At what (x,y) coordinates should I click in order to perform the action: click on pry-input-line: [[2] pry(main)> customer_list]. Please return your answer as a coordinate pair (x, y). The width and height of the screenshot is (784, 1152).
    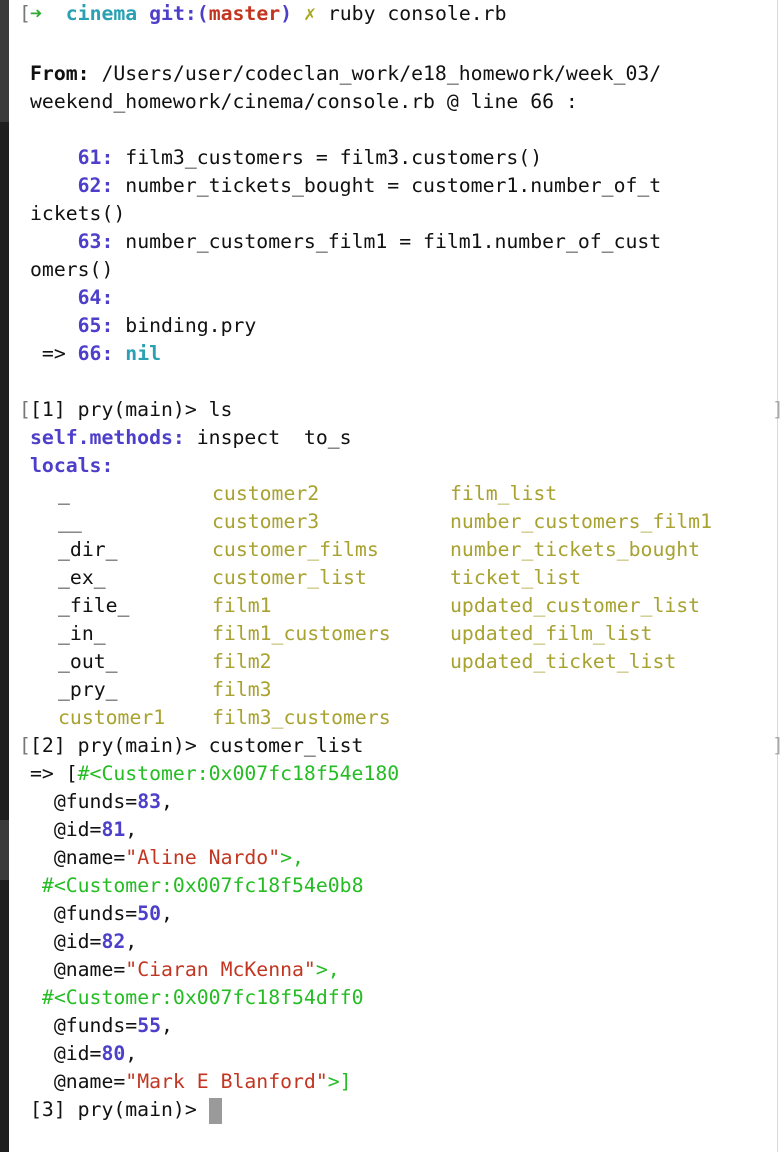
    Looking at the image, I should click on (401, 745).